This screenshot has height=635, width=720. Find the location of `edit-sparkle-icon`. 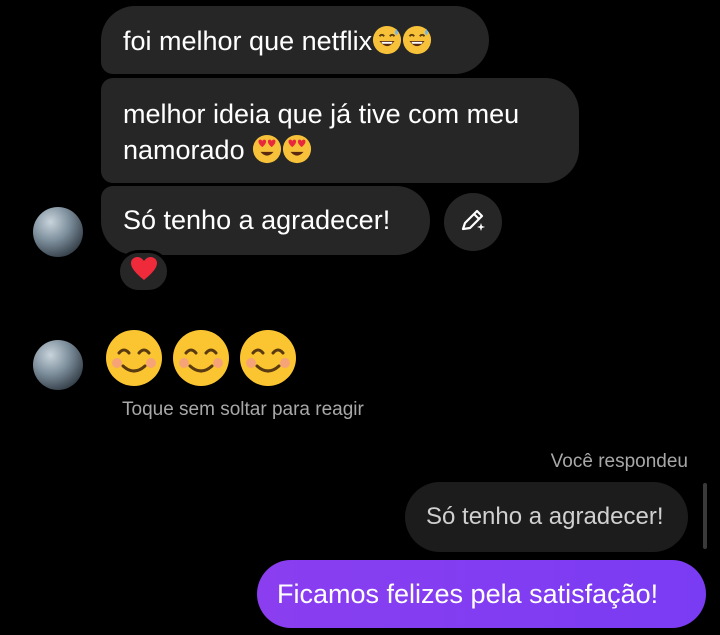

edit-sparkle-icon is located at coordinates (473, 222).